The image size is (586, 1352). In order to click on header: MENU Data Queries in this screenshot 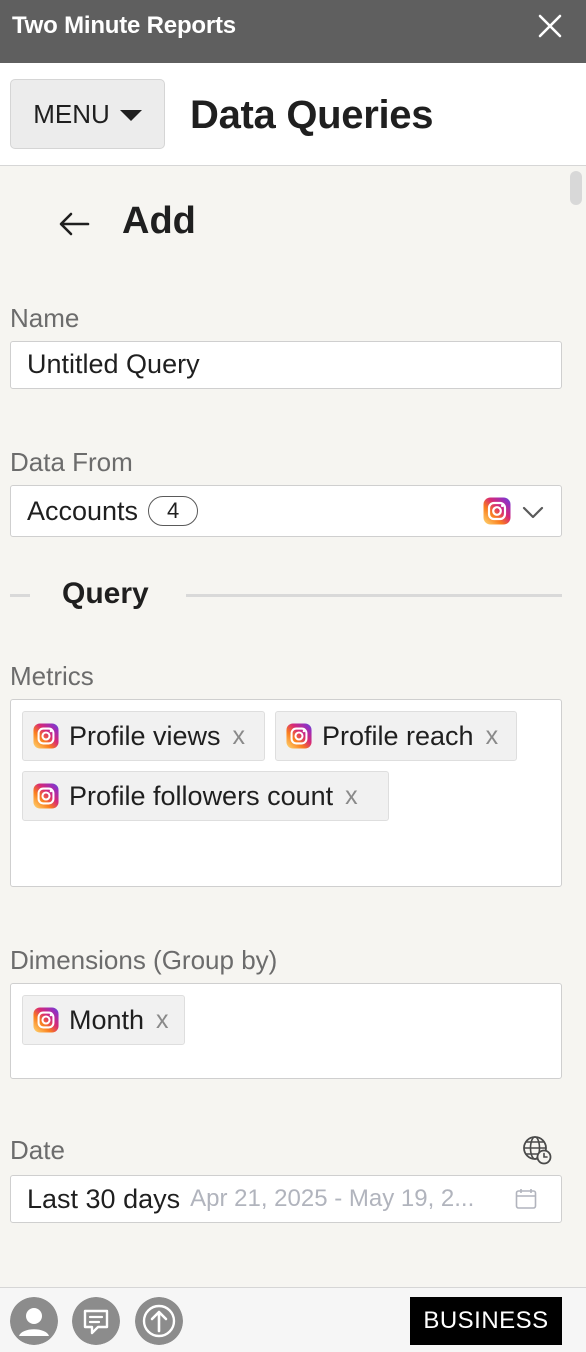, I will do `click(293, 114)`.